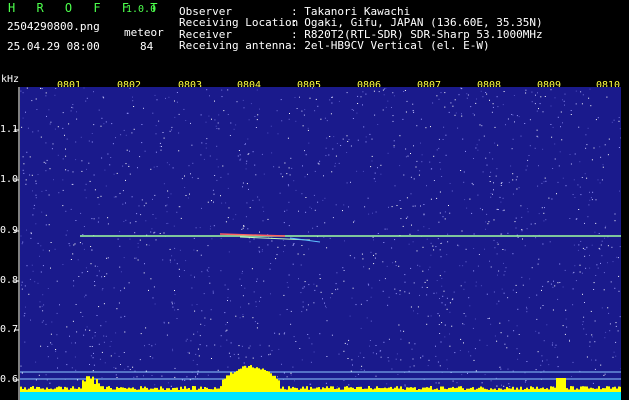  What do you see at coordinates (320, 396) in the screenshot?
I see `histogram-base` at bounding box center [320, 396].